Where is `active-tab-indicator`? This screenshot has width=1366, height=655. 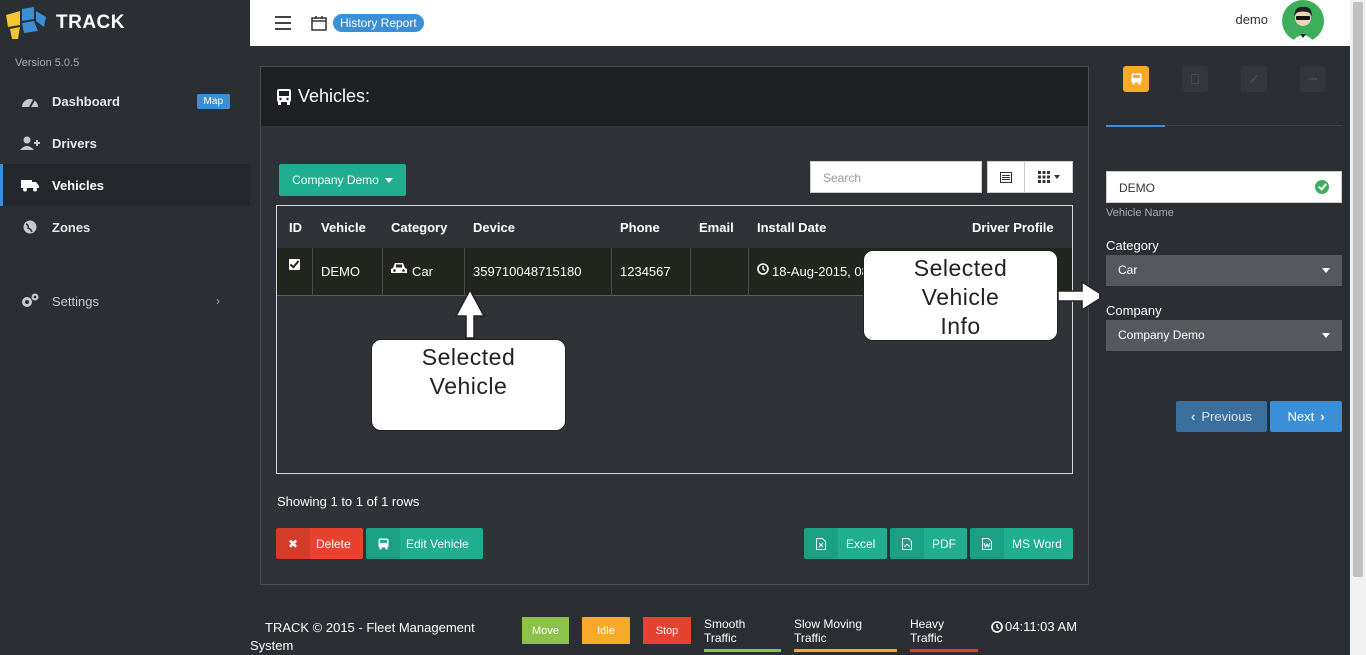 active-tab-indicator is located at coordinates (1135, 126).